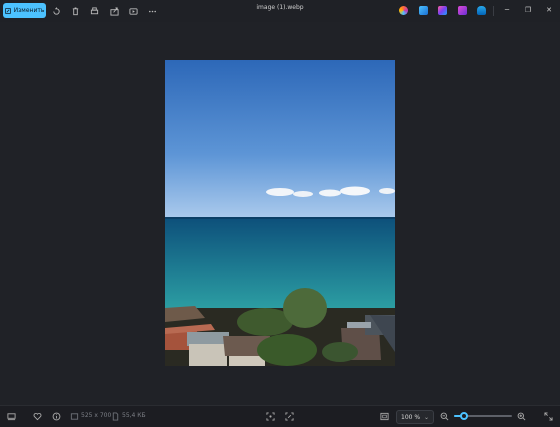 This screenshot has height=427, width=560. I want to click on maximize-button: ❐, so click(528, 10).